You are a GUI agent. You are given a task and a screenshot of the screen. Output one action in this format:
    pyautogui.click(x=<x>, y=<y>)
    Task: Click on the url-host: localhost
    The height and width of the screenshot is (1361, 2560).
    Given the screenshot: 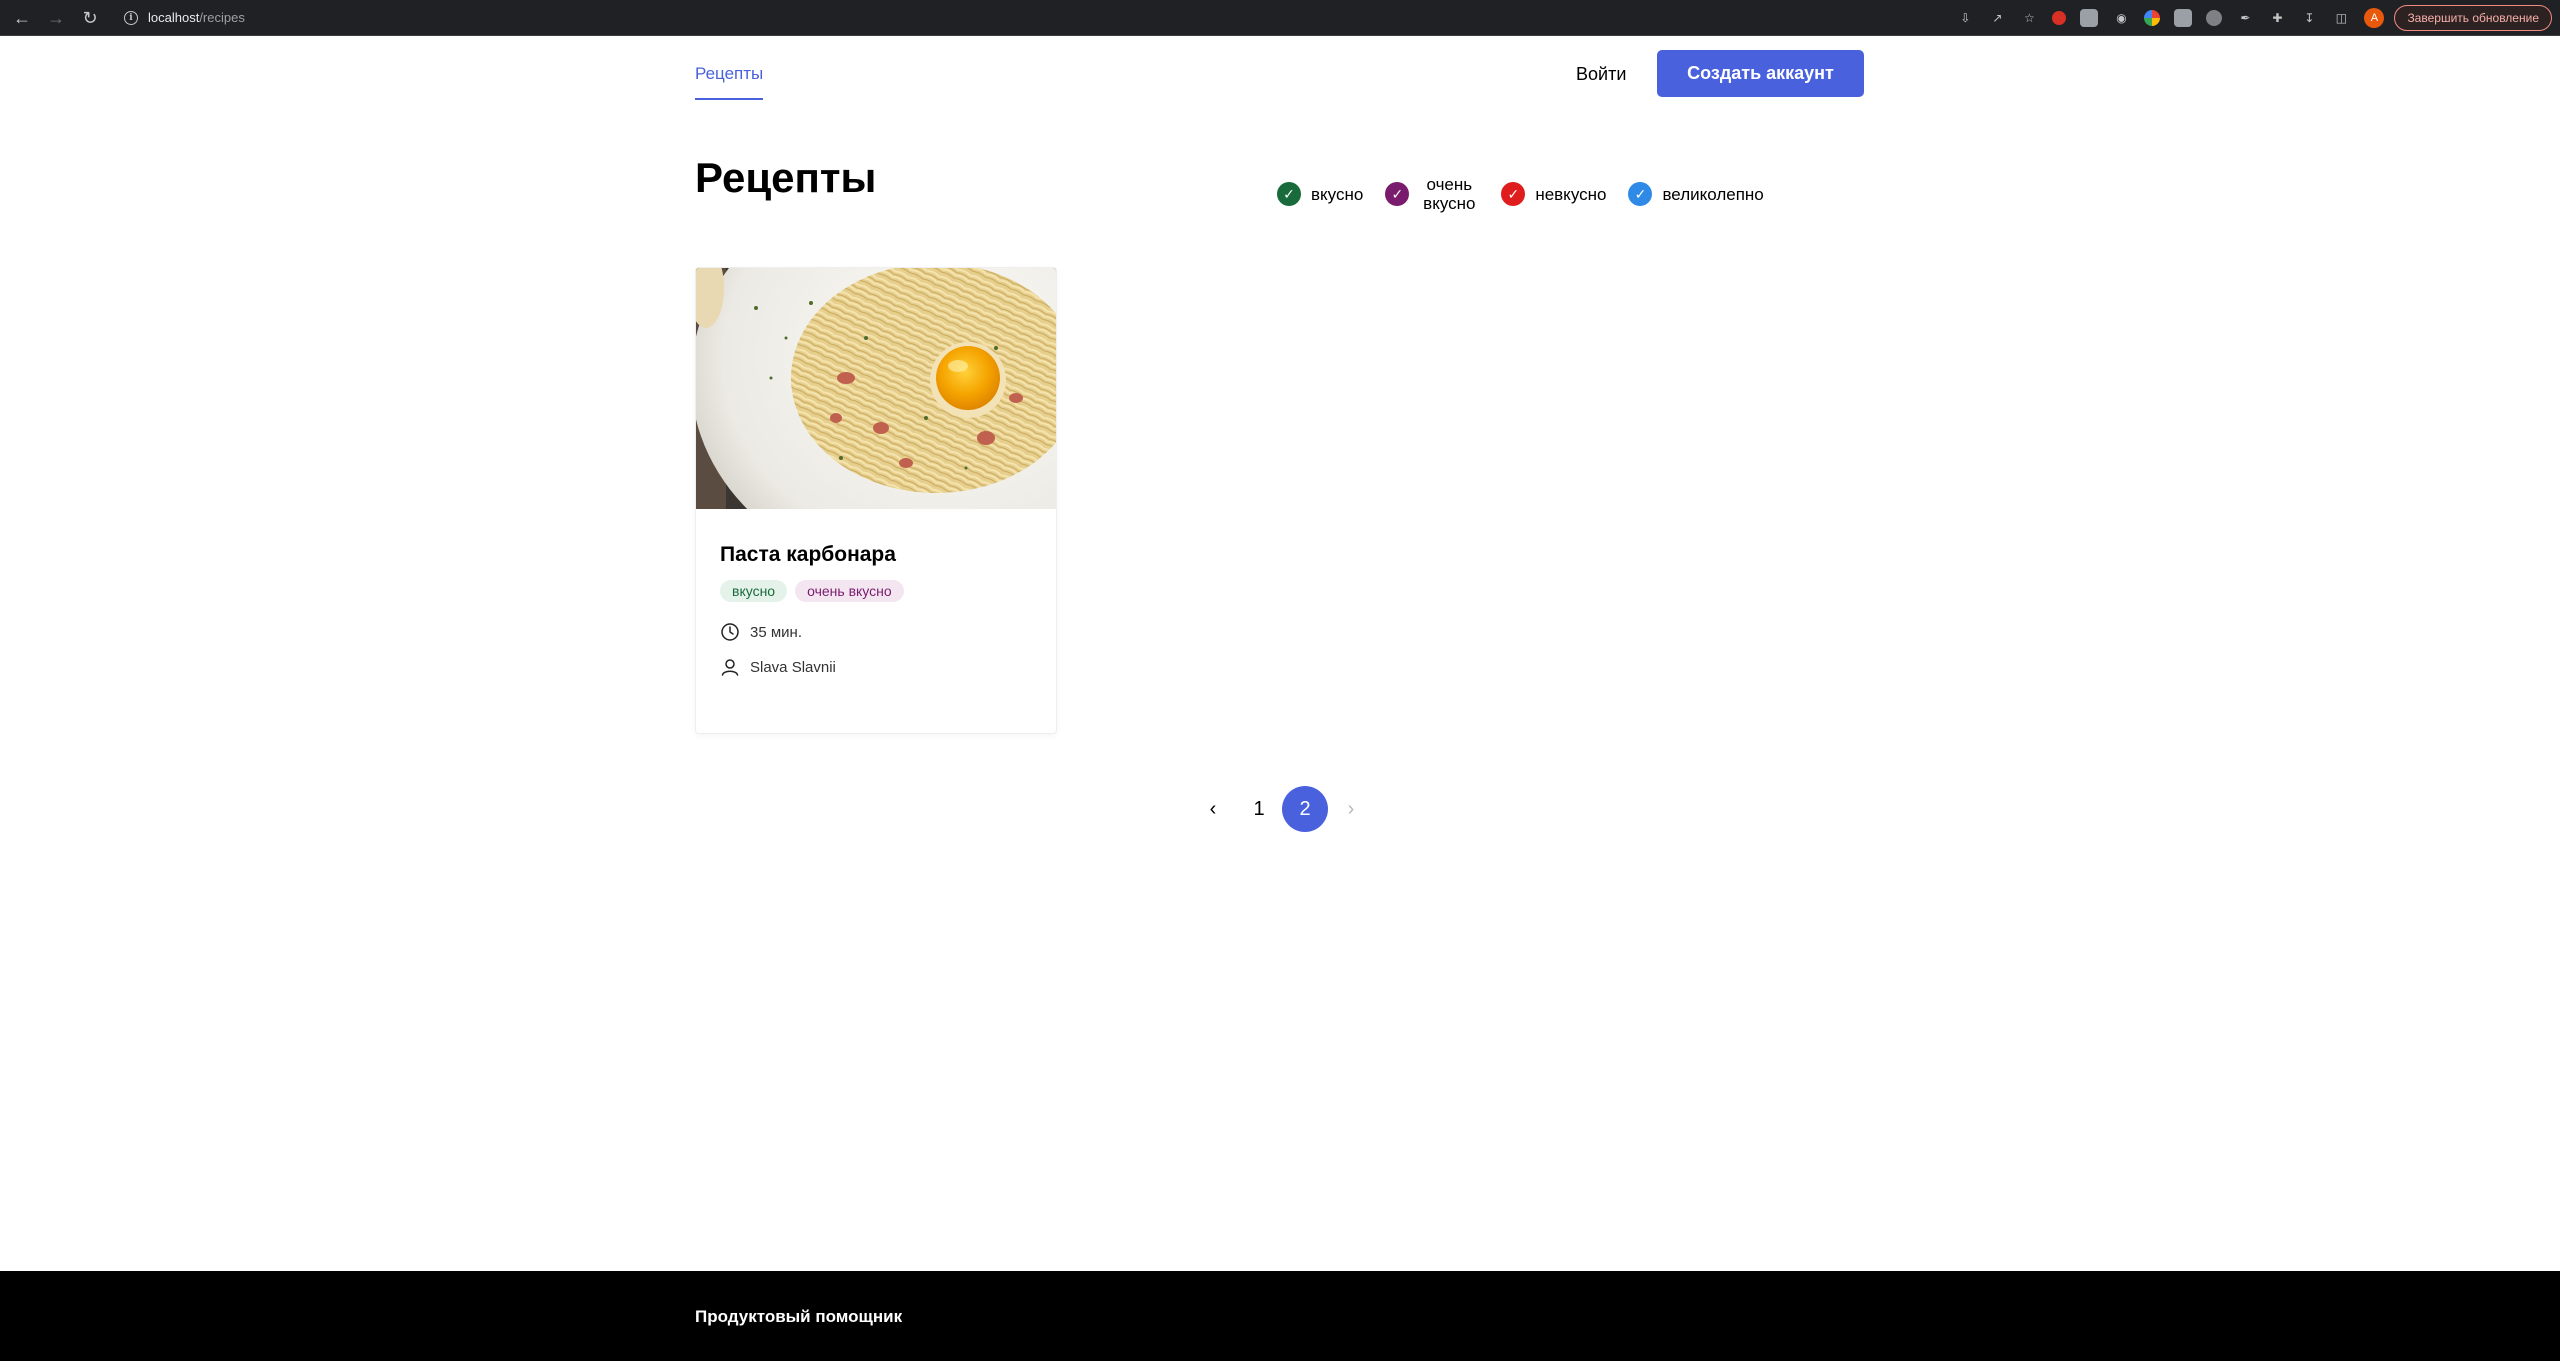 What is the action you would take?
    pyautogui.click(x=174, y=17)
    